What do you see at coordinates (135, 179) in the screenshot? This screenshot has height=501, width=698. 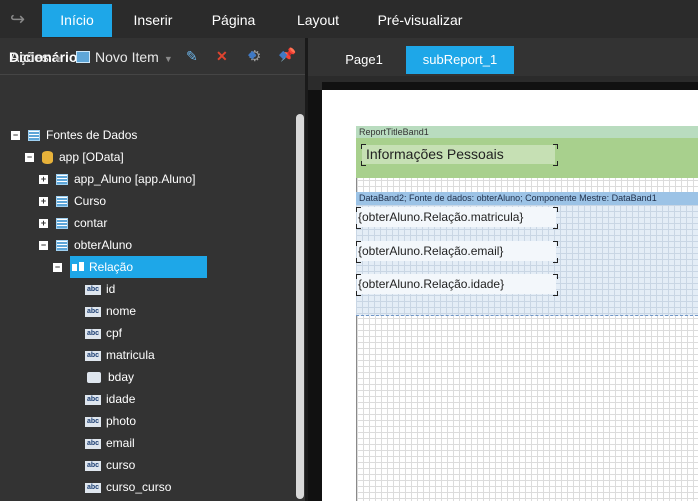 I see `tree-label: app_Aluno [app.Aluno]` at bounding box center [135, 179].